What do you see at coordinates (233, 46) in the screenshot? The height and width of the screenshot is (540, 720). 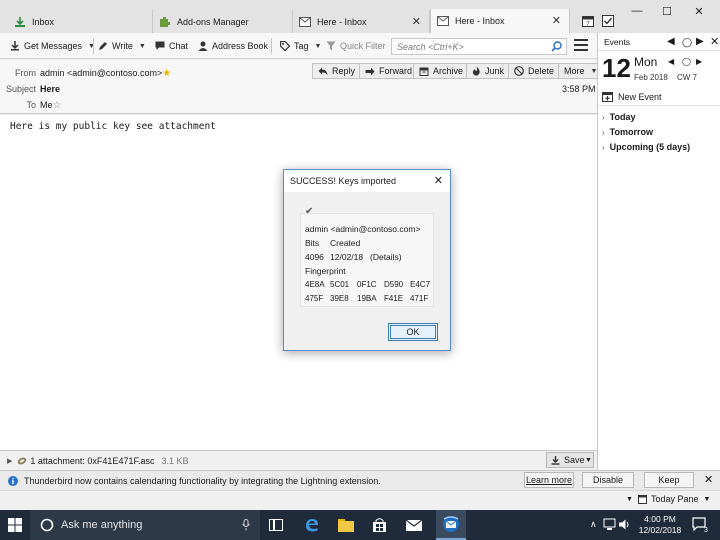 I see `address-book-button: Address Book` at bounding box center [233, 46].